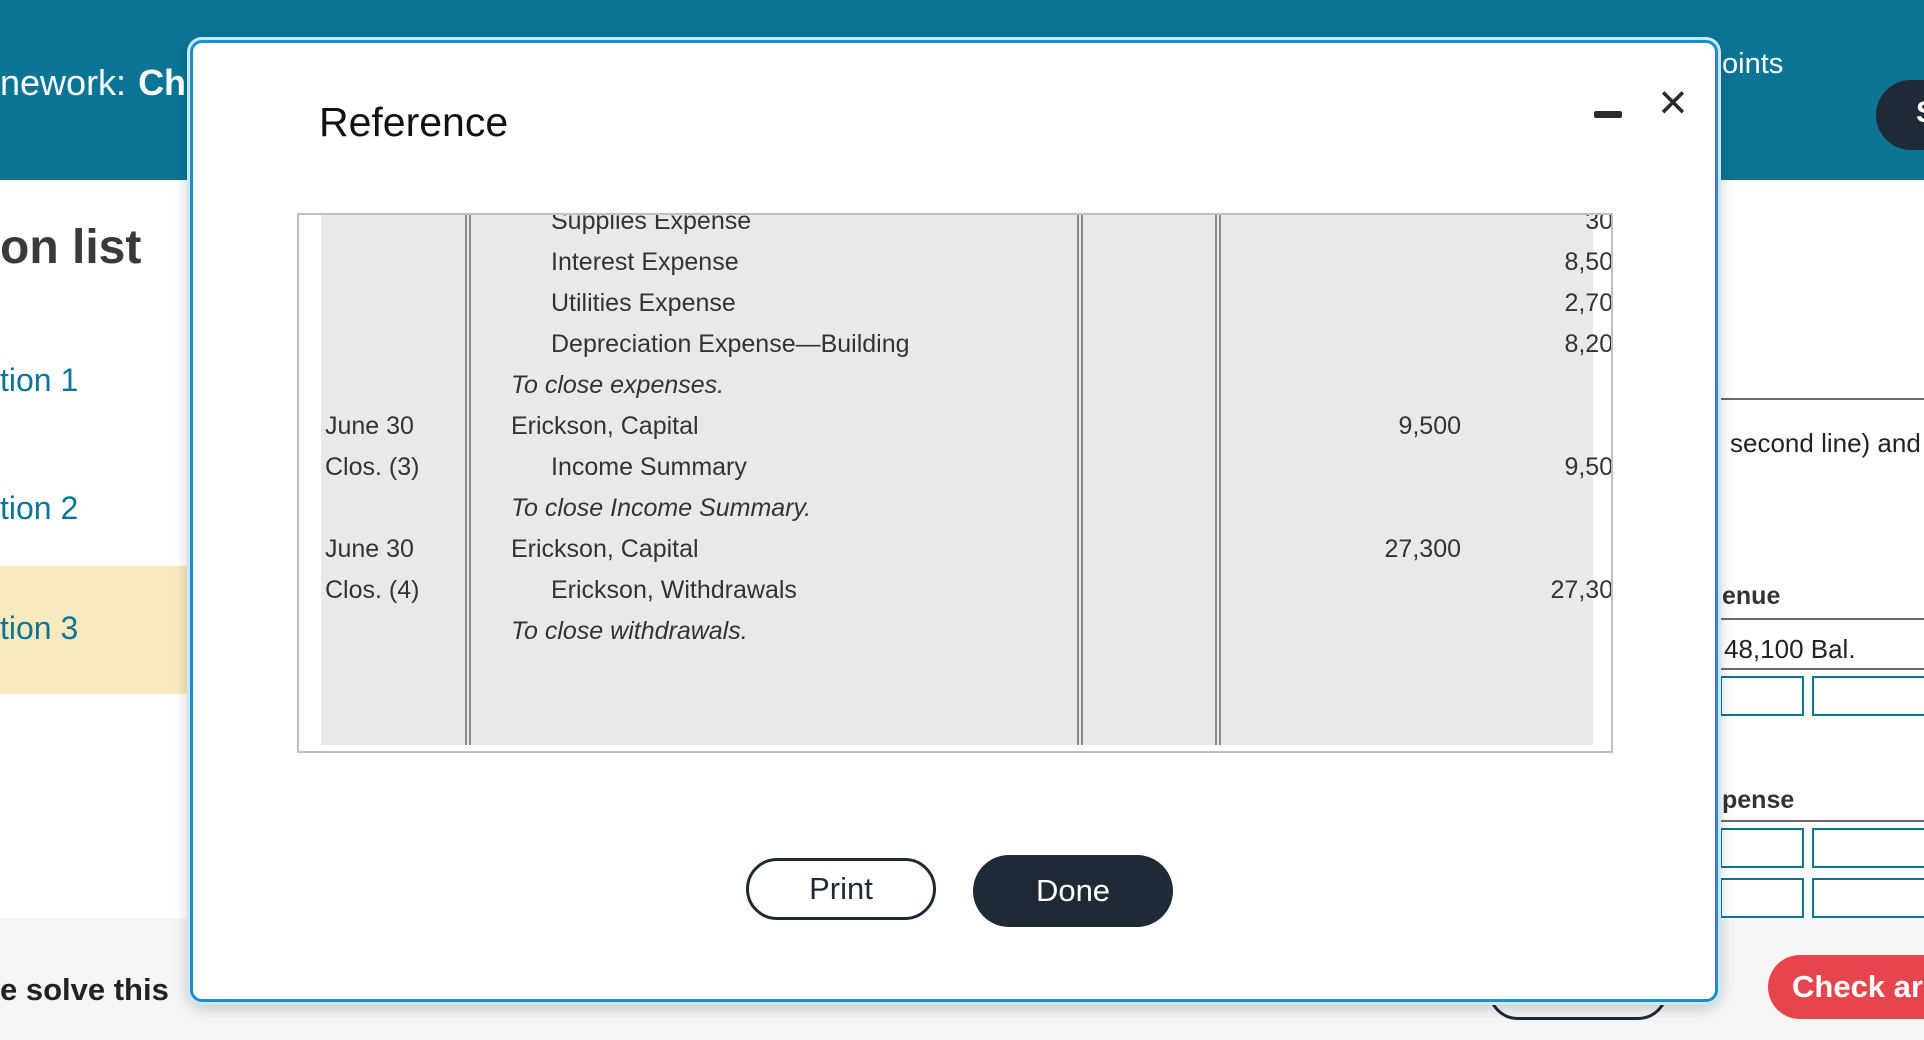  I want to click on dialog-title: Reference, so click(414, 122).